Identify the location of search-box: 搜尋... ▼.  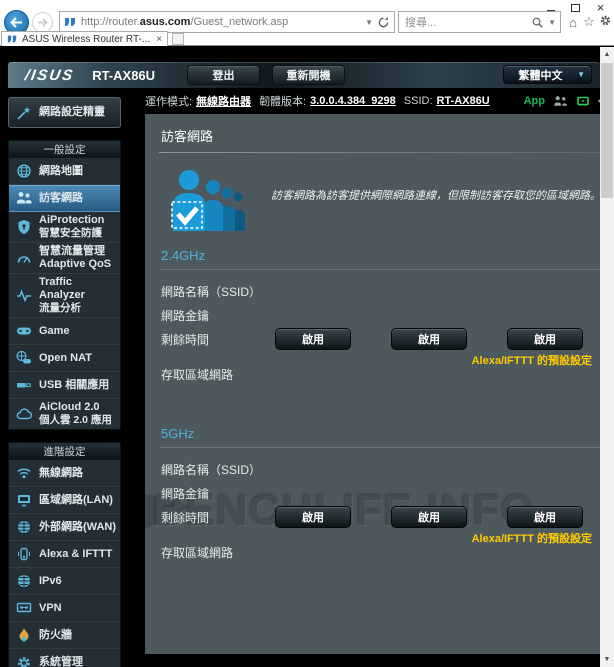
(479, 22).